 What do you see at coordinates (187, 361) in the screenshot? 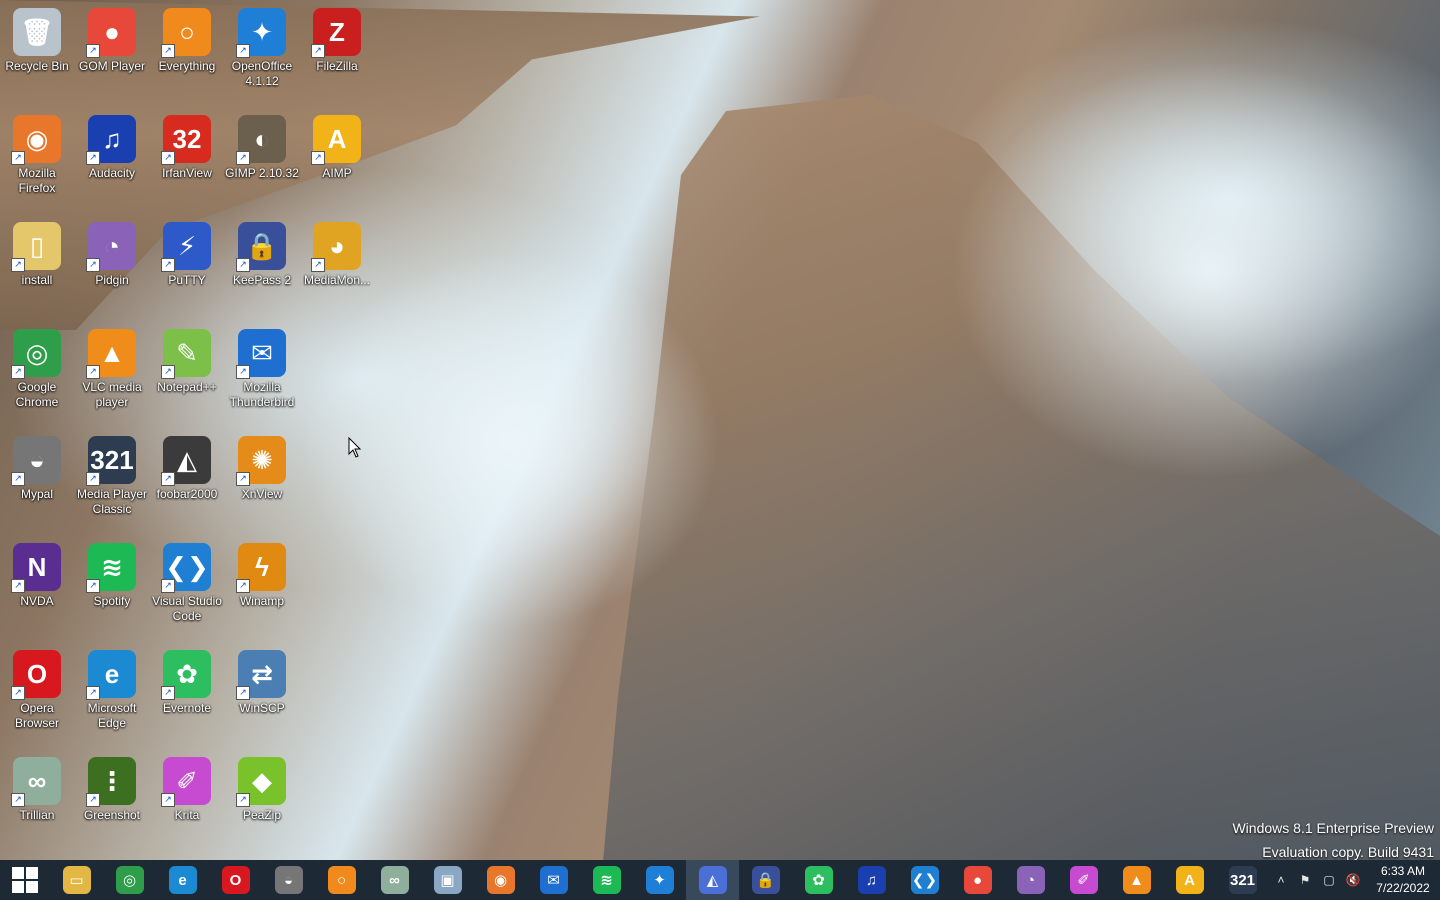
I see `desktop-shortcut: ✎ ↗ Notepad++` at bounding box center [187, 361].